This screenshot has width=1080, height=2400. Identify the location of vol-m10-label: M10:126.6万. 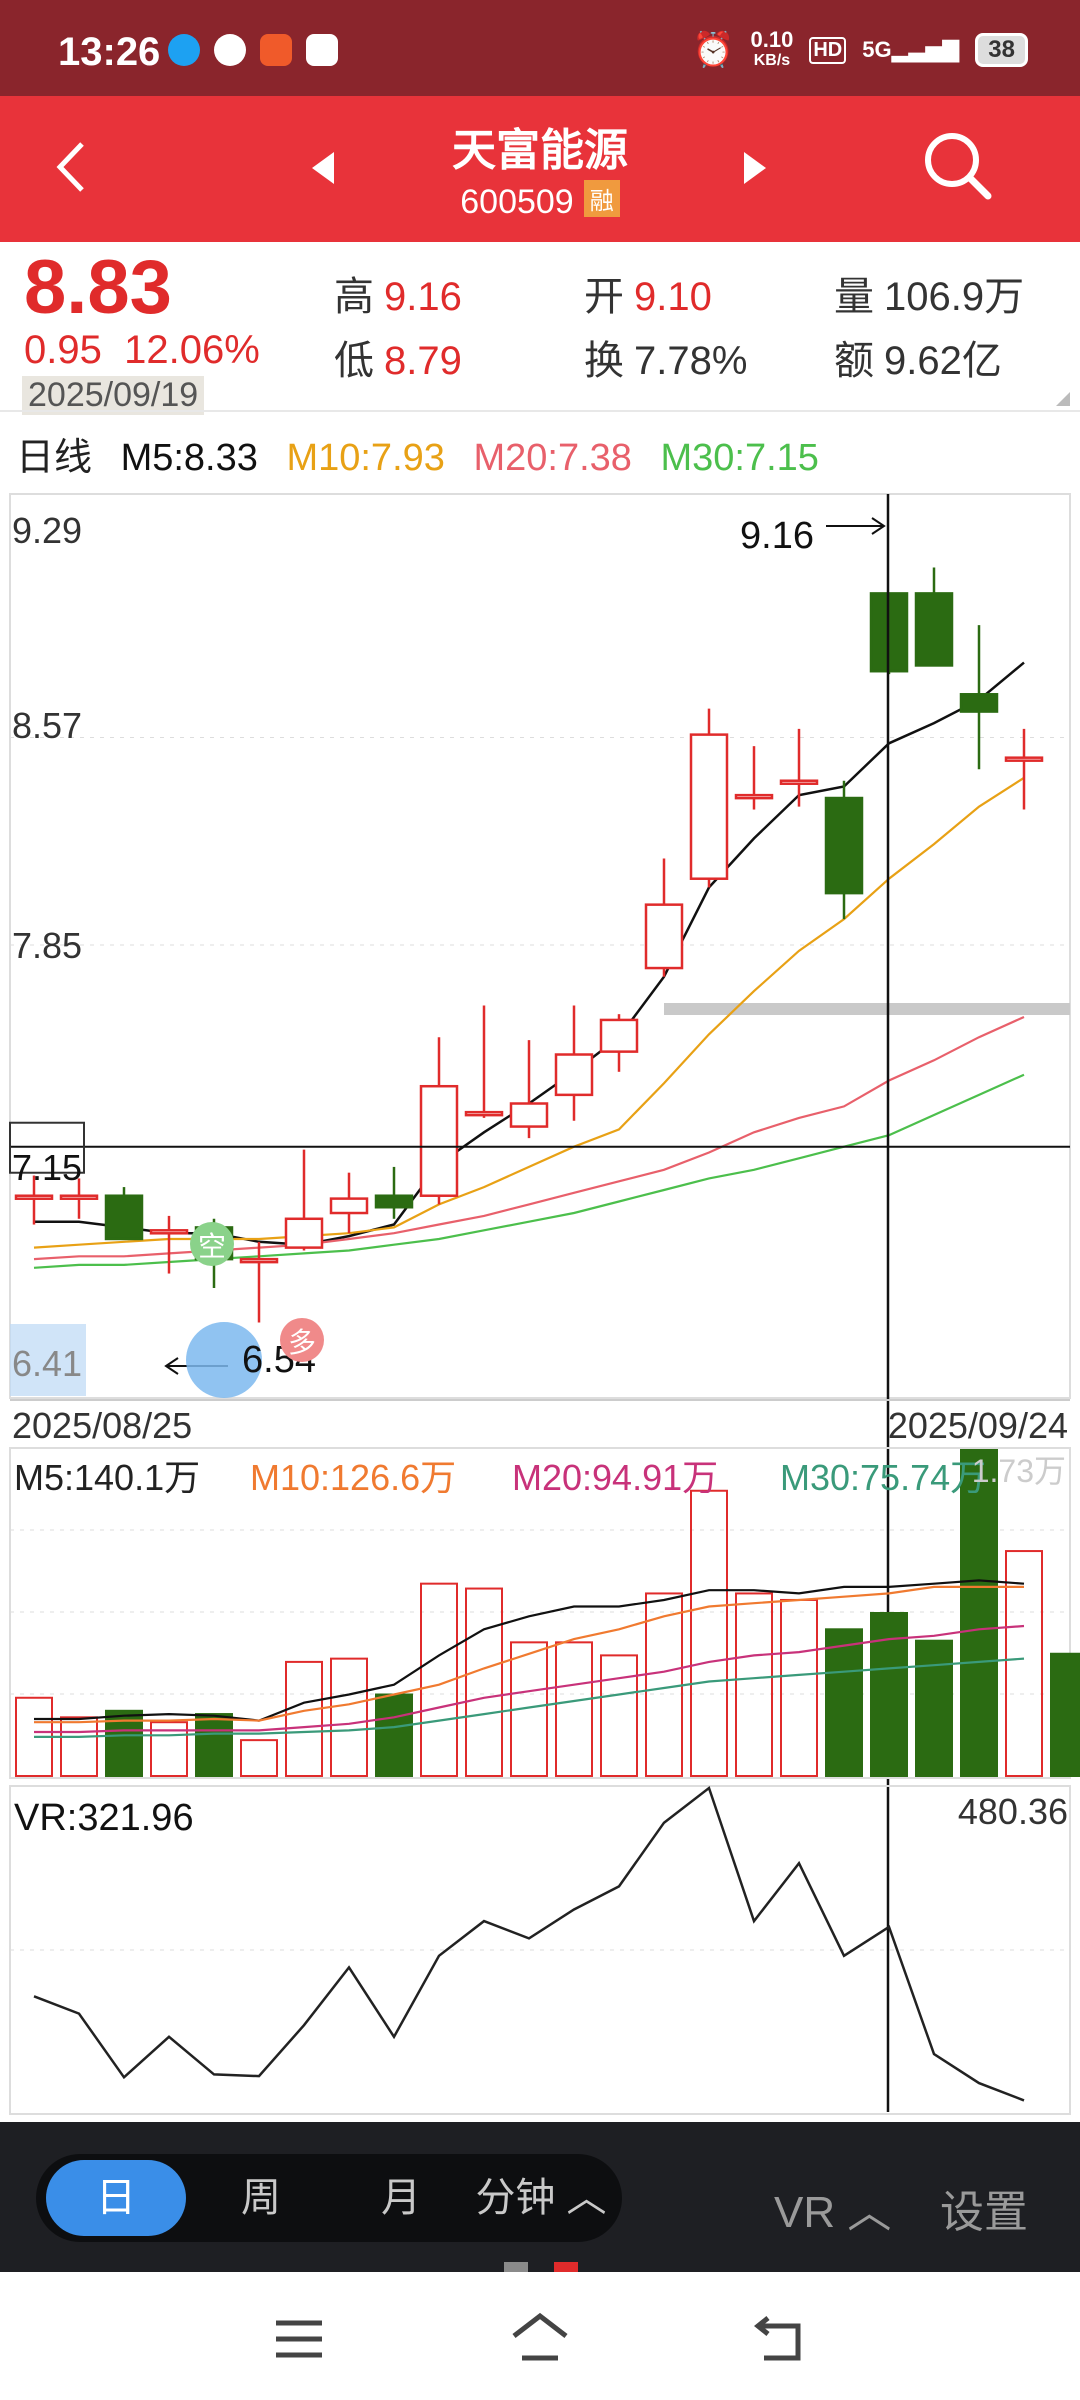
(353, 1477).